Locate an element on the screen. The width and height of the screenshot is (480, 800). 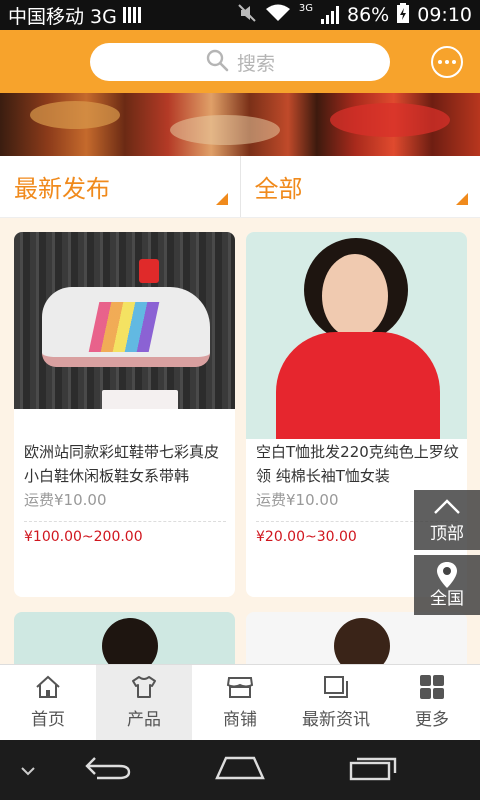
tab-shops: 商铺 is located at coordinates (240, 702).